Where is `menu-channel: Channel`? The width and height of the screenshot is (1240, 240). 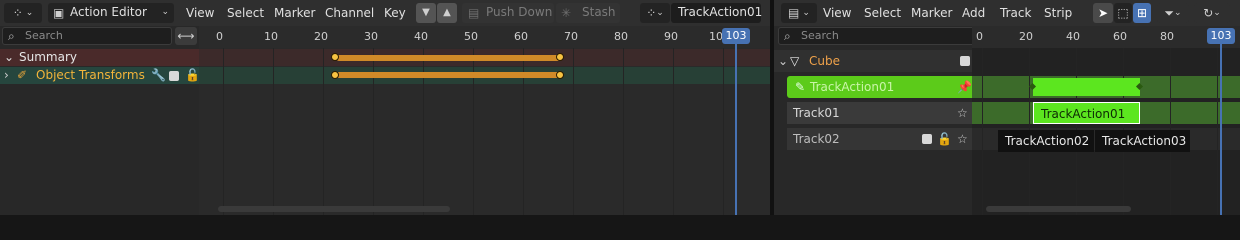 menu-channel: Channel is located at coordinates (349, 13).